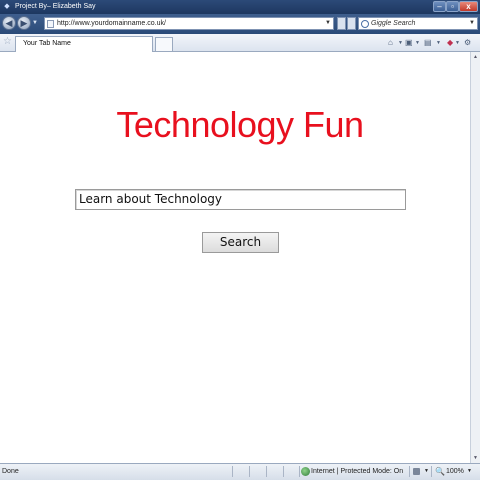 The image size is (480, 480). Describe the element at coordinates (428, 43) in the screenshot. I see `print-icon: ▤` at that location.